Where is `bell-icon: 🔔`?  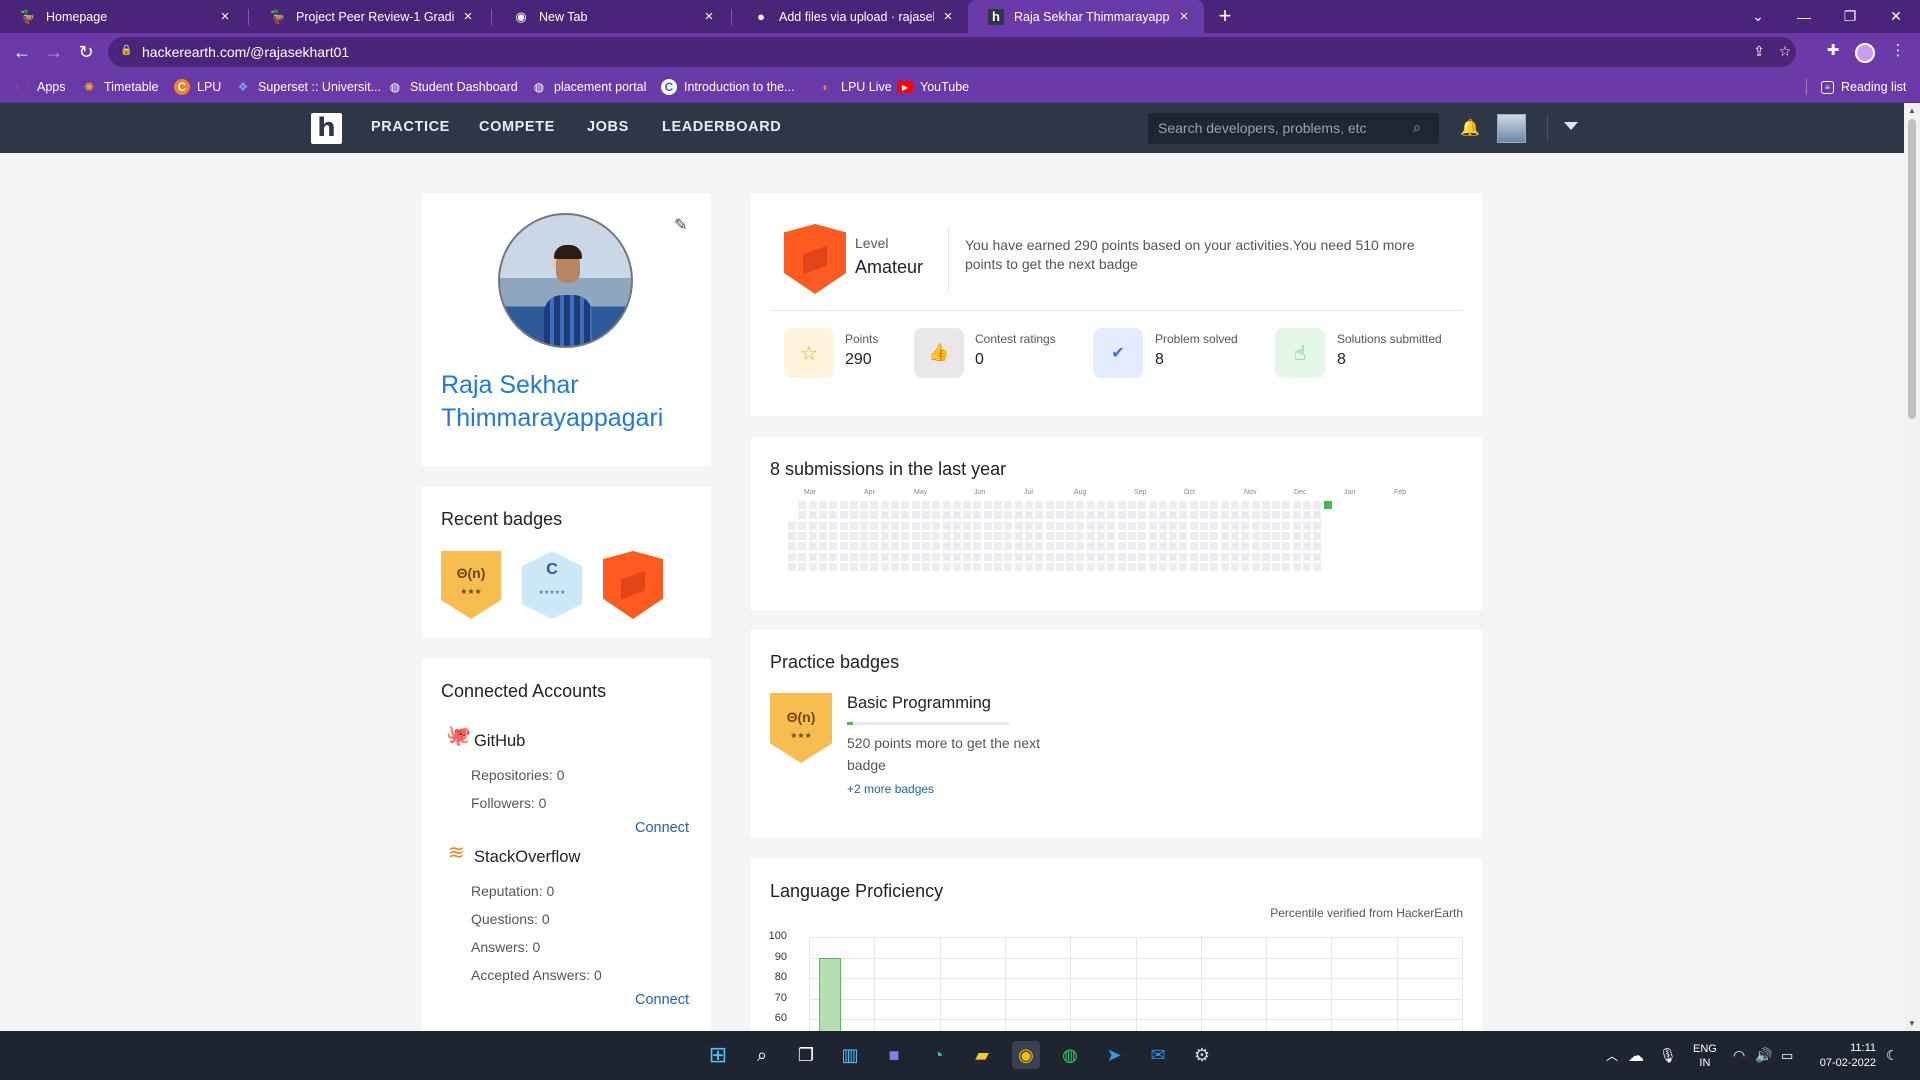
bell-icon: 🔔 is located at coordinates (1470, 128).